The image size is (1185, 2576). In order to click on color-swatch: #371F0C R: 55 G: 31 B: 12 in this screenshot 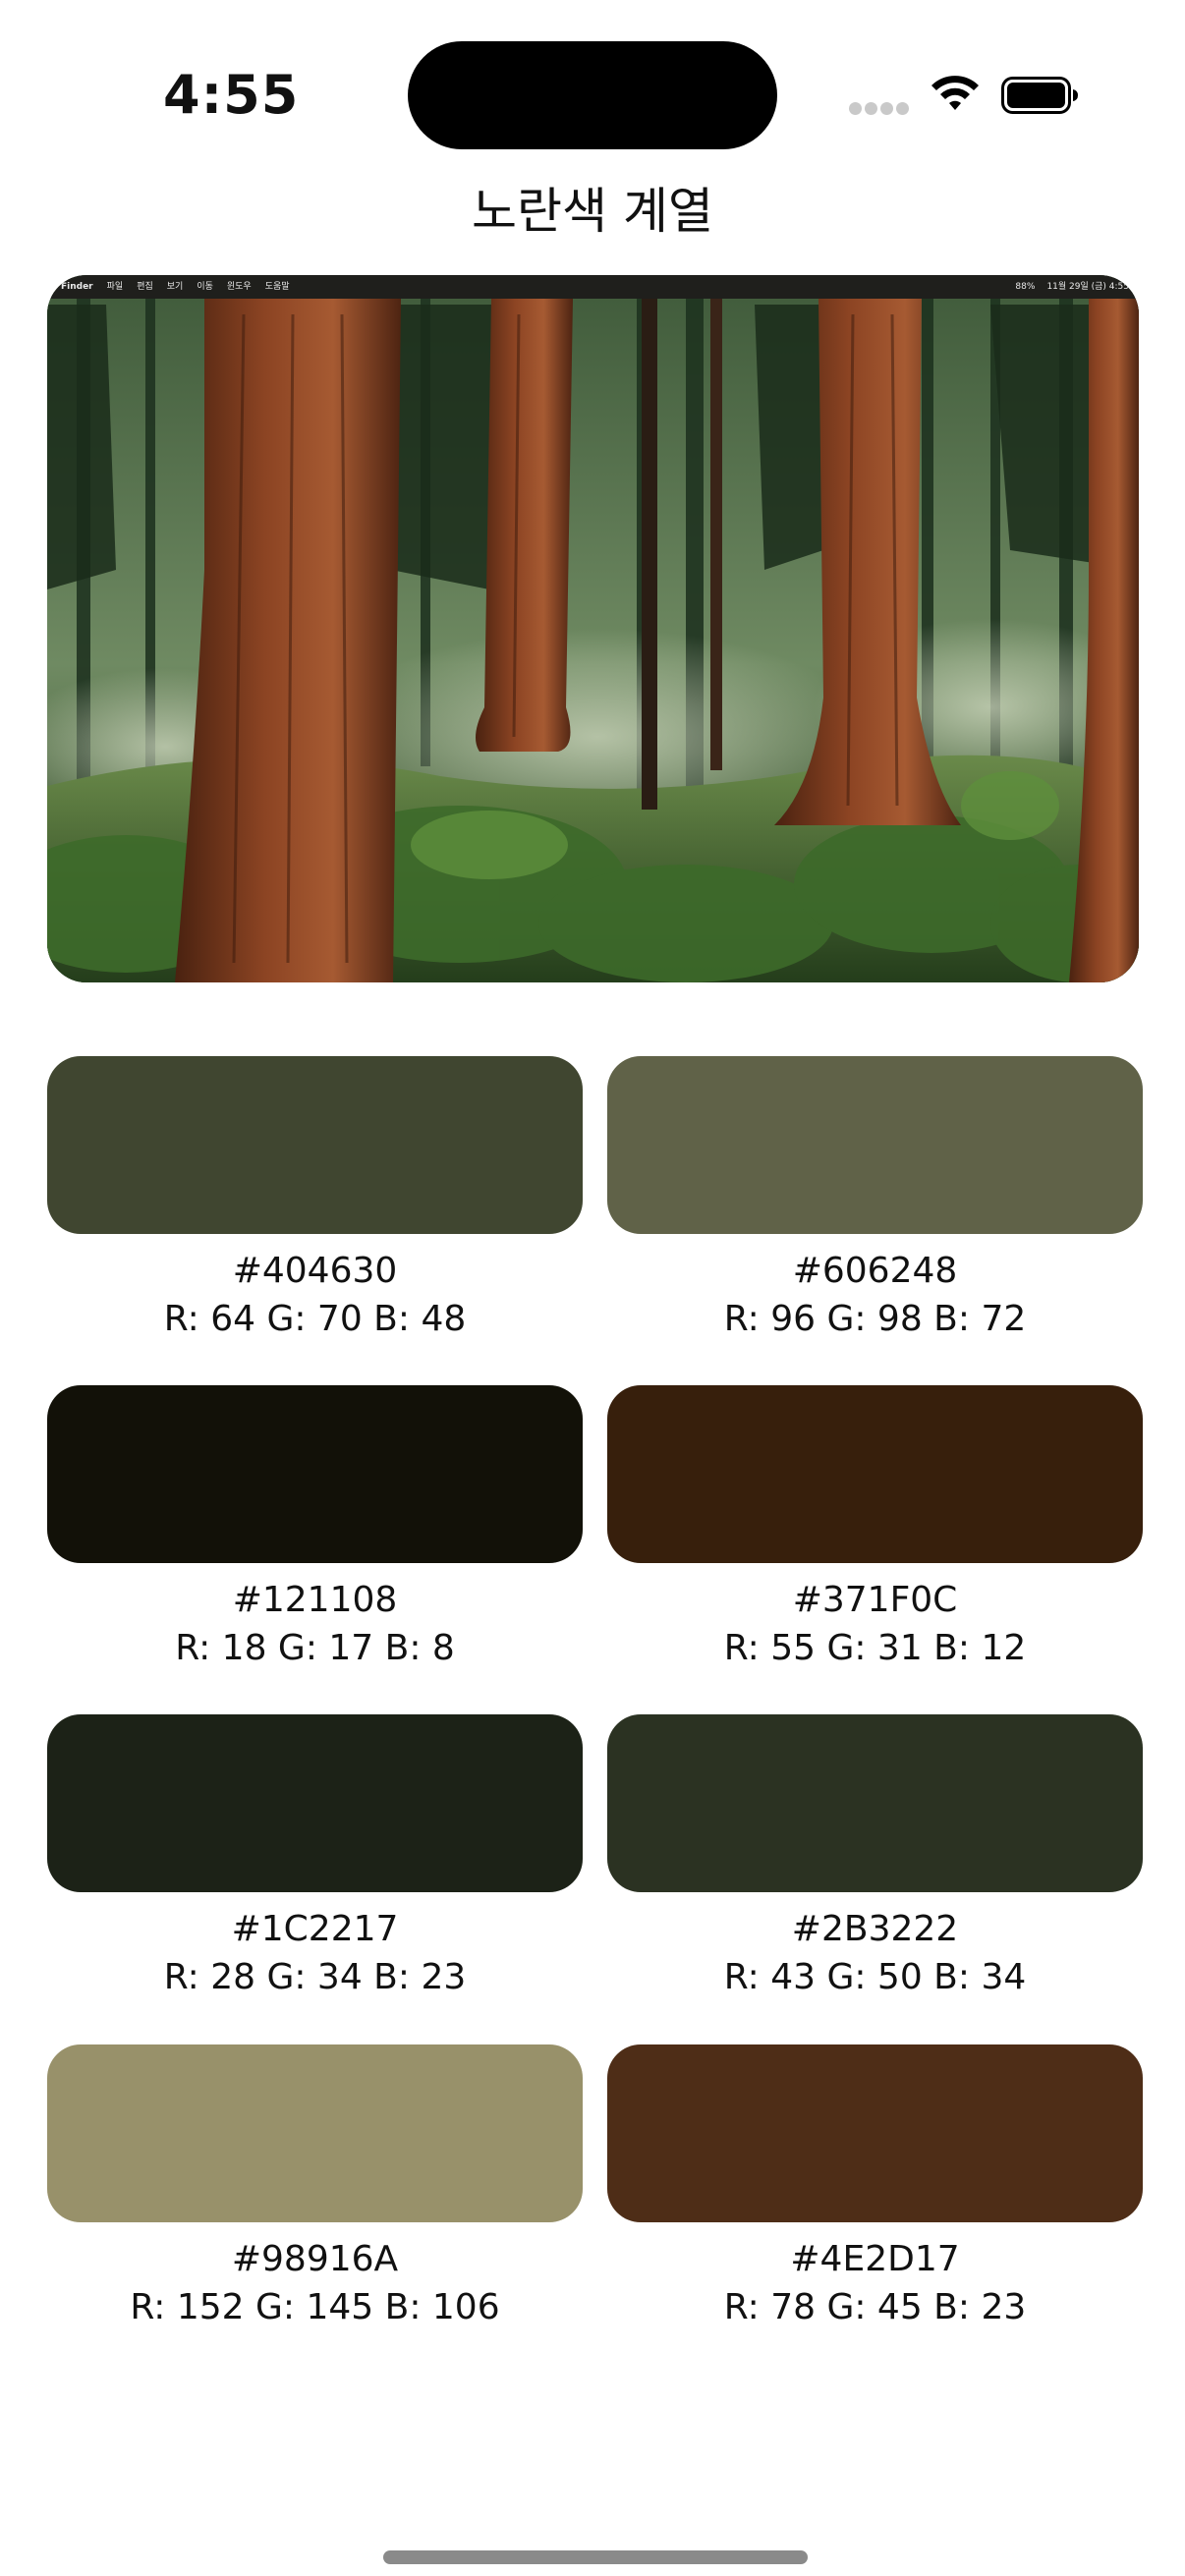, I will do `click(875, 1529)`.